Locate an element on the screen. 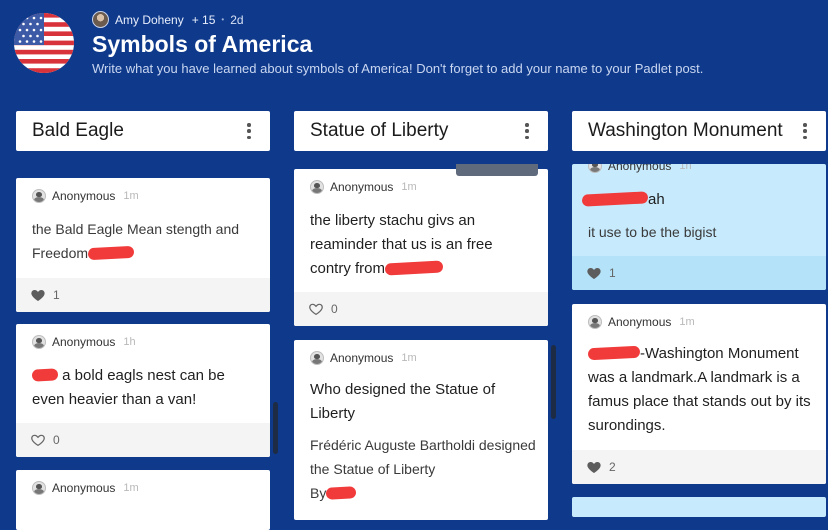 The height and width of the screenshot is (530, 828). board-meta: Amy Doheny + 15 • 2d is located at coordinates (168, 19).